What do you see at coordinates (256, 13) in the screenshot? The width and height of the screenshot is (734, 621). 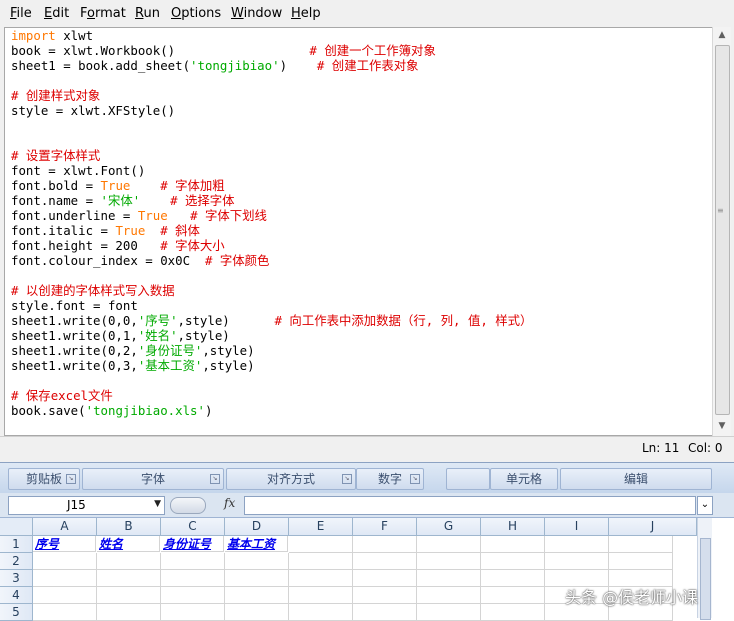 I see `menu-window: Window` at bounding box center [256, 13].